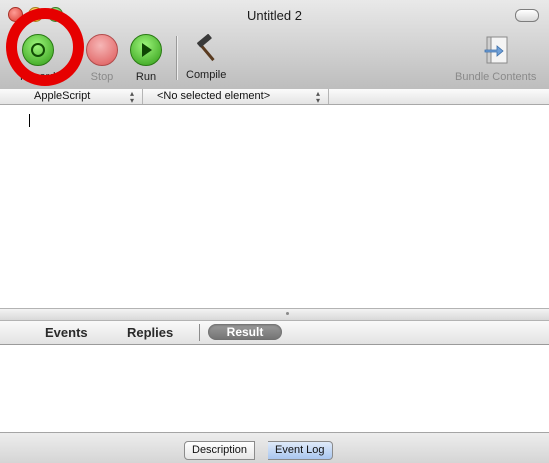  I want to click on toolbar-separator, so click(177, 58).